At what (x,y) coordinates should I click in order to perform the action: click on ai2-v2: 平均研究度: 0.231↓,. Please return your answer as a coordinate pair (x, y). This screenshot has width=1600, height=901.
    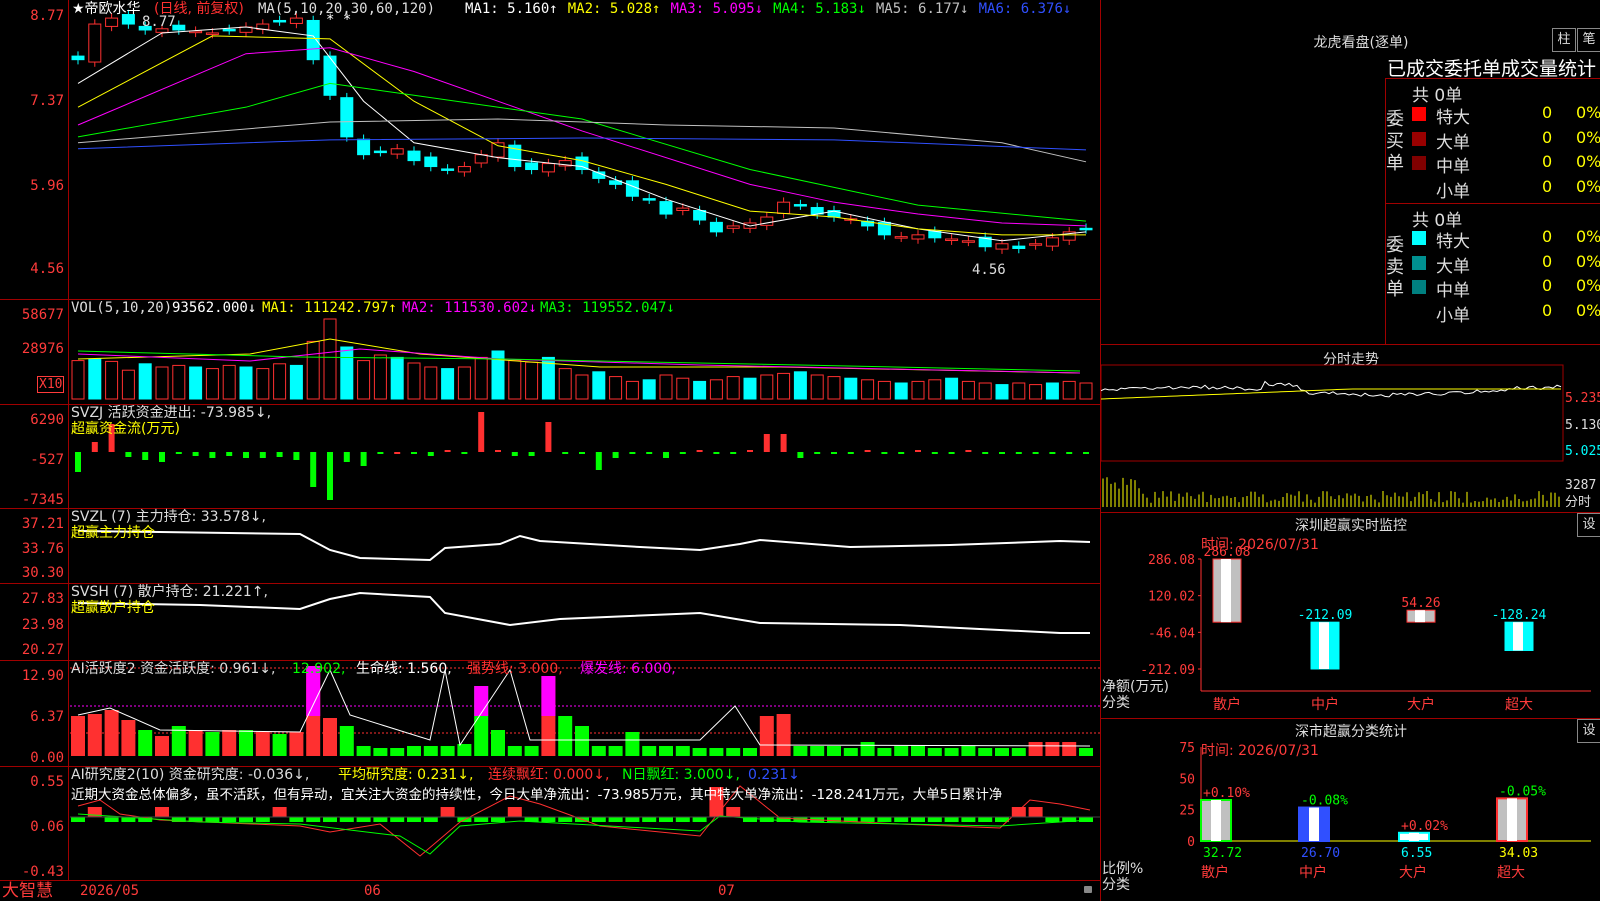
    Looking at the image, I should click on (405, 775).